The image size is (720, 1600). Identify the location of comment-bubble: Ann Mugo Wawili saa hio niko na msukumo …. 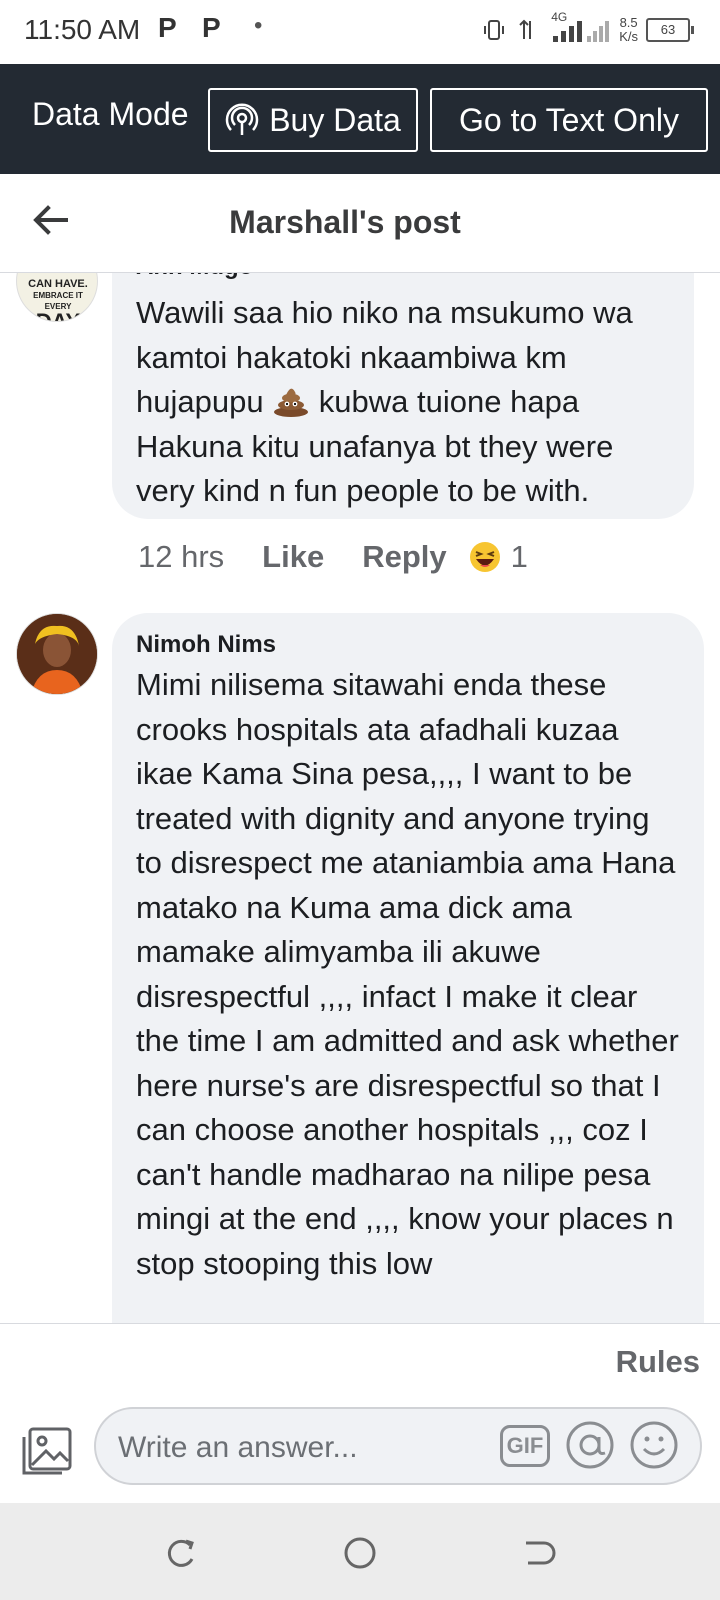
(403, 396).